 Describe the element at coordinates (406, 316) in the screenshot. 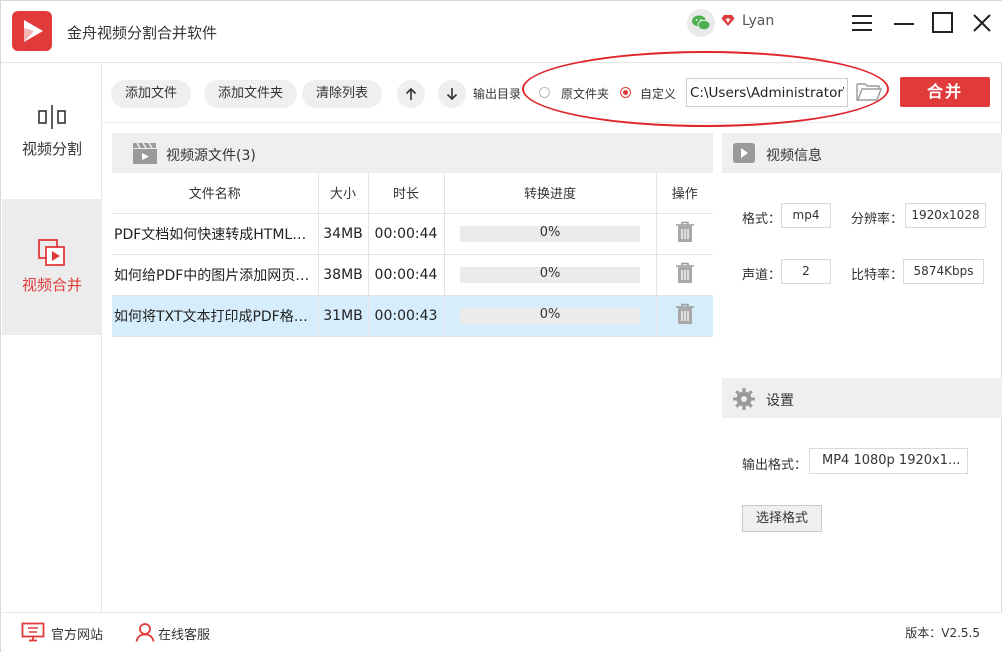

I see `file-duration: 00:00:43` at that location.